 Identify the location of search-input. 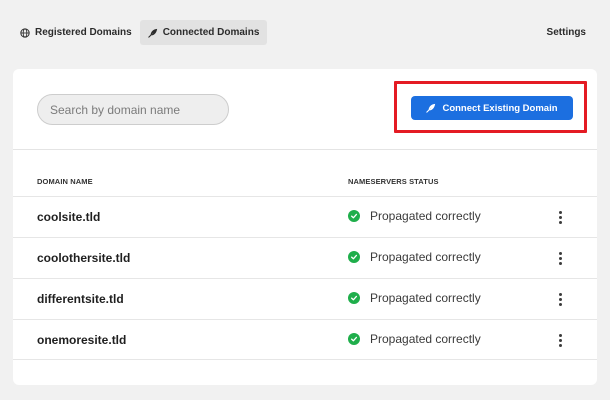
(133, 109).